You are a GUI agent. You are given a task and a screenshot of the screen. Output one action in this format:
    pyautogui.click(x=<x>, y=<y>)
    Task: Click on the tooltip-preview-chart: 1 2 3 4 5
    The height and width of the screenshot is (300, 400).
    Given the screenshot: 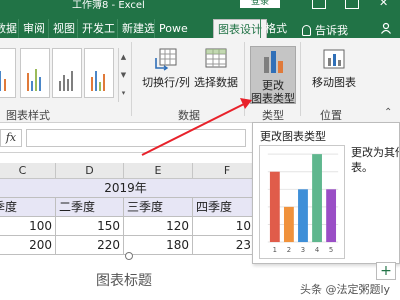 What is the action you would take?
    pyautogui.click(x=302, y=202)
    